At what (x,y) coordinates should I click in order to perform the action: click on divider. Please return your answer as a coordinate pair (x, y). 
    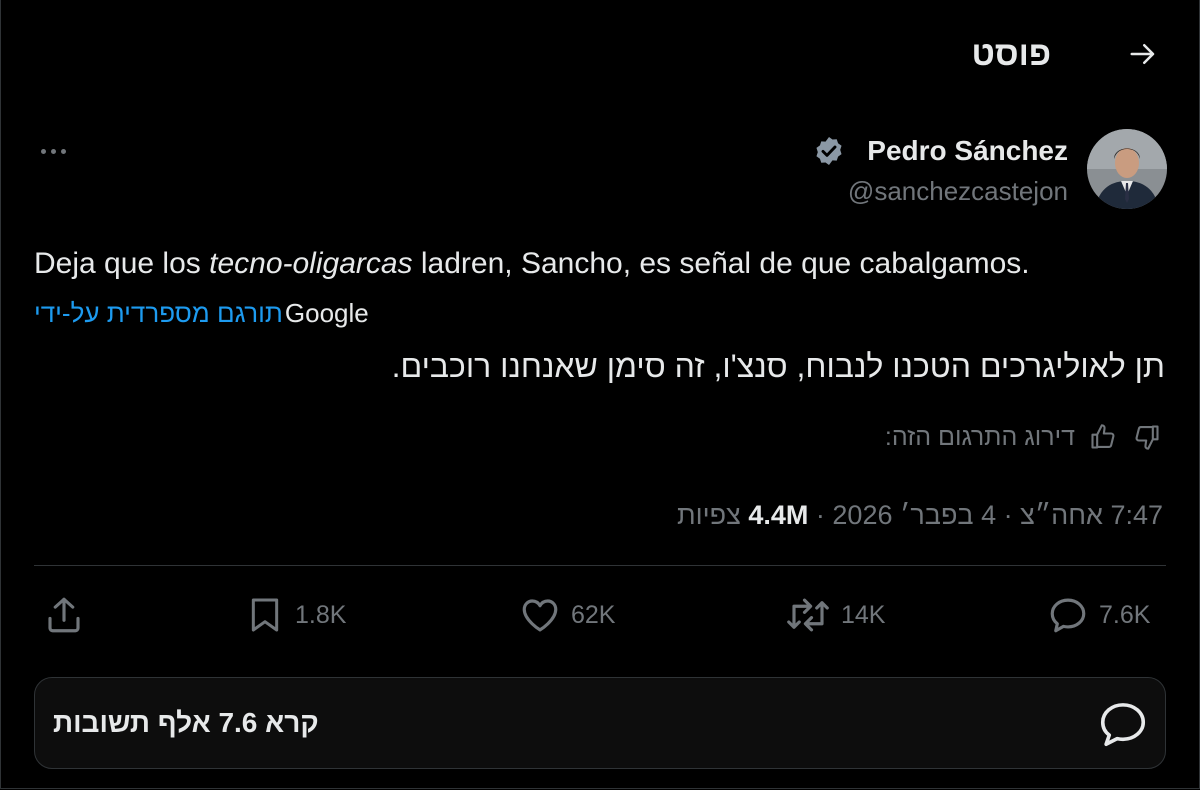
    Looking at the image, I should click on (600, 565).